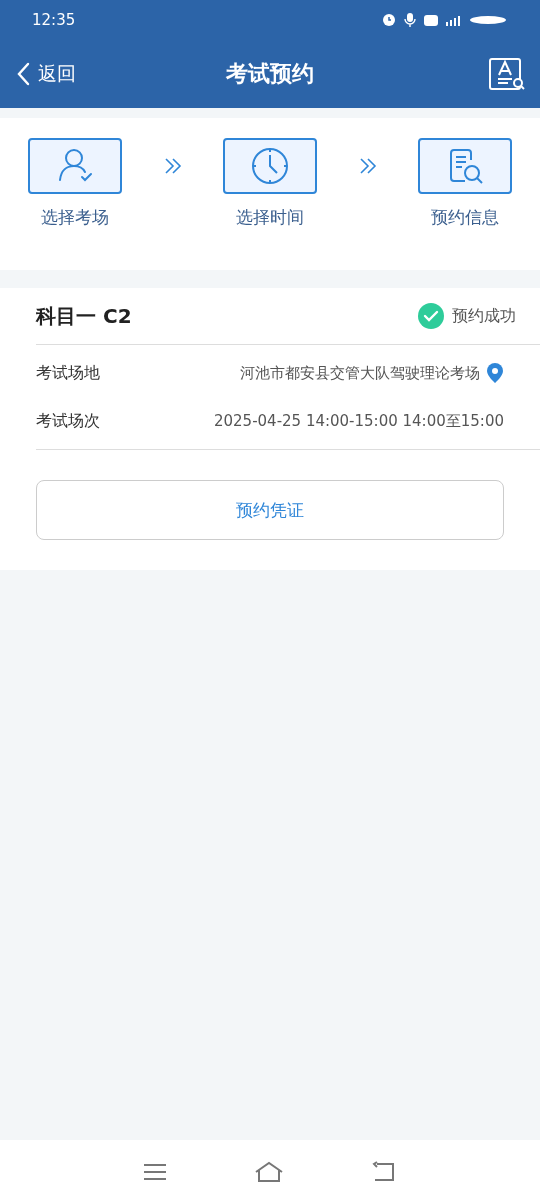  What do you see at coordinates (23, 74) in the screenshot?
I see `back-chevron-icon` at bounding box center [23, 74].